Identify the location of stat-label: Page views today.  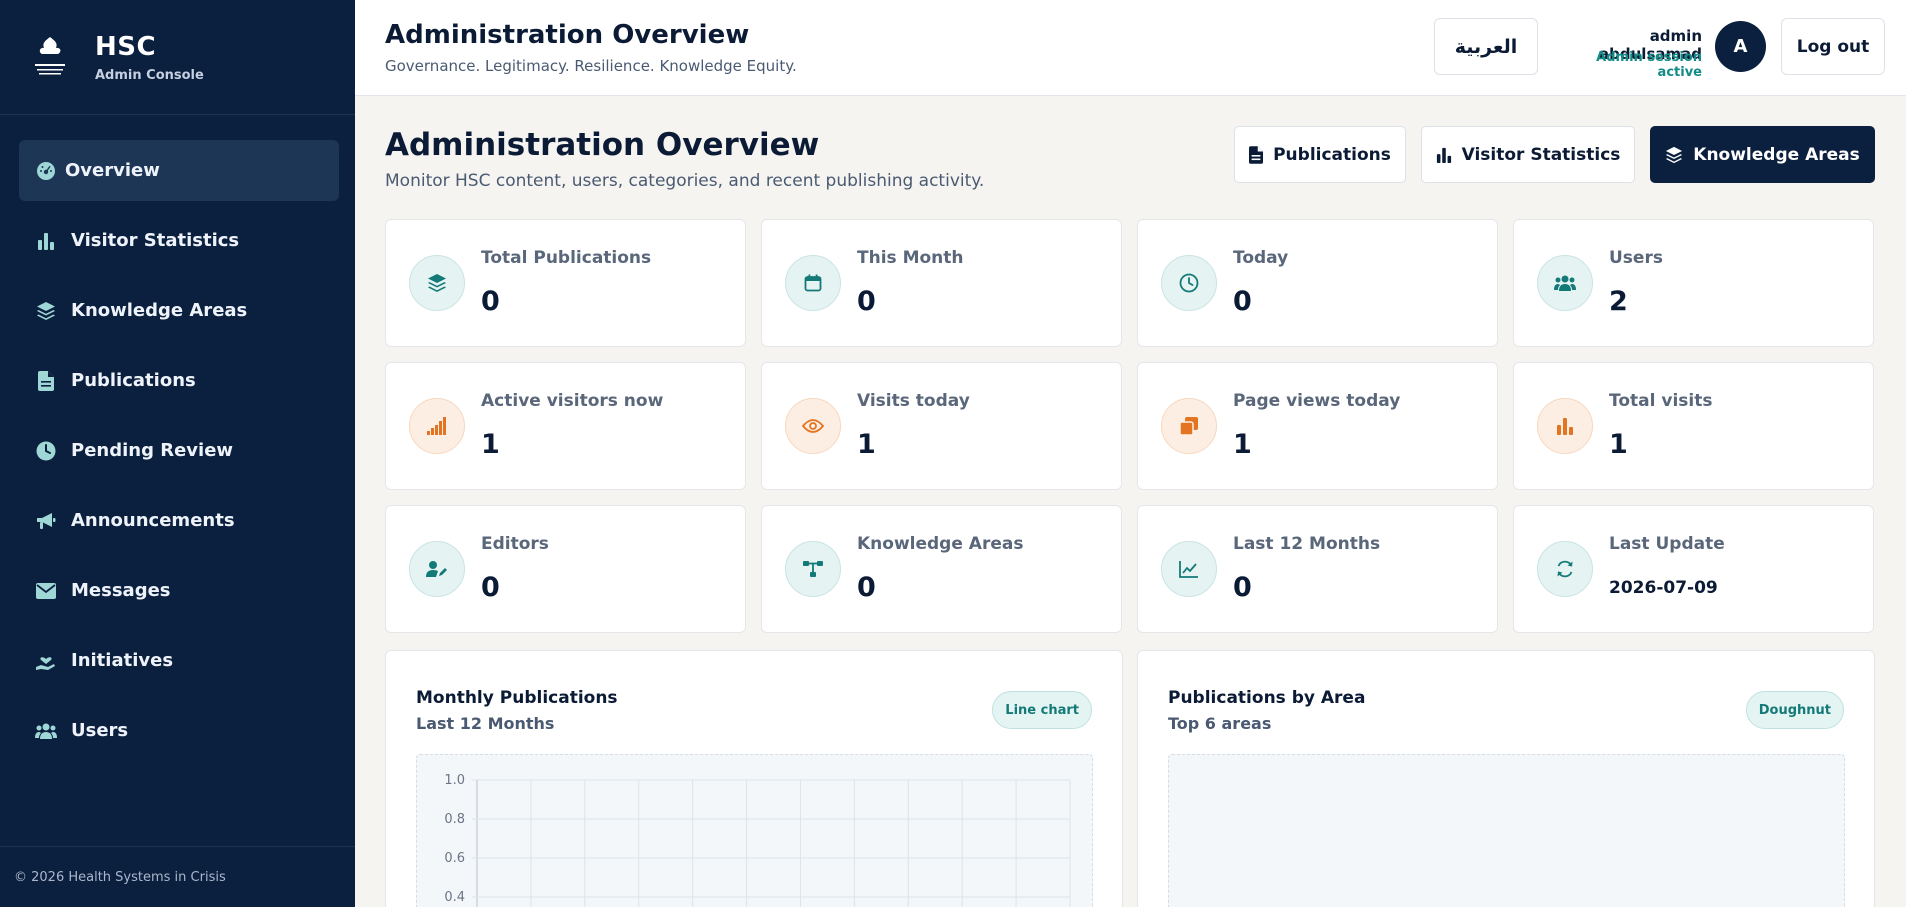
(1317, 401).